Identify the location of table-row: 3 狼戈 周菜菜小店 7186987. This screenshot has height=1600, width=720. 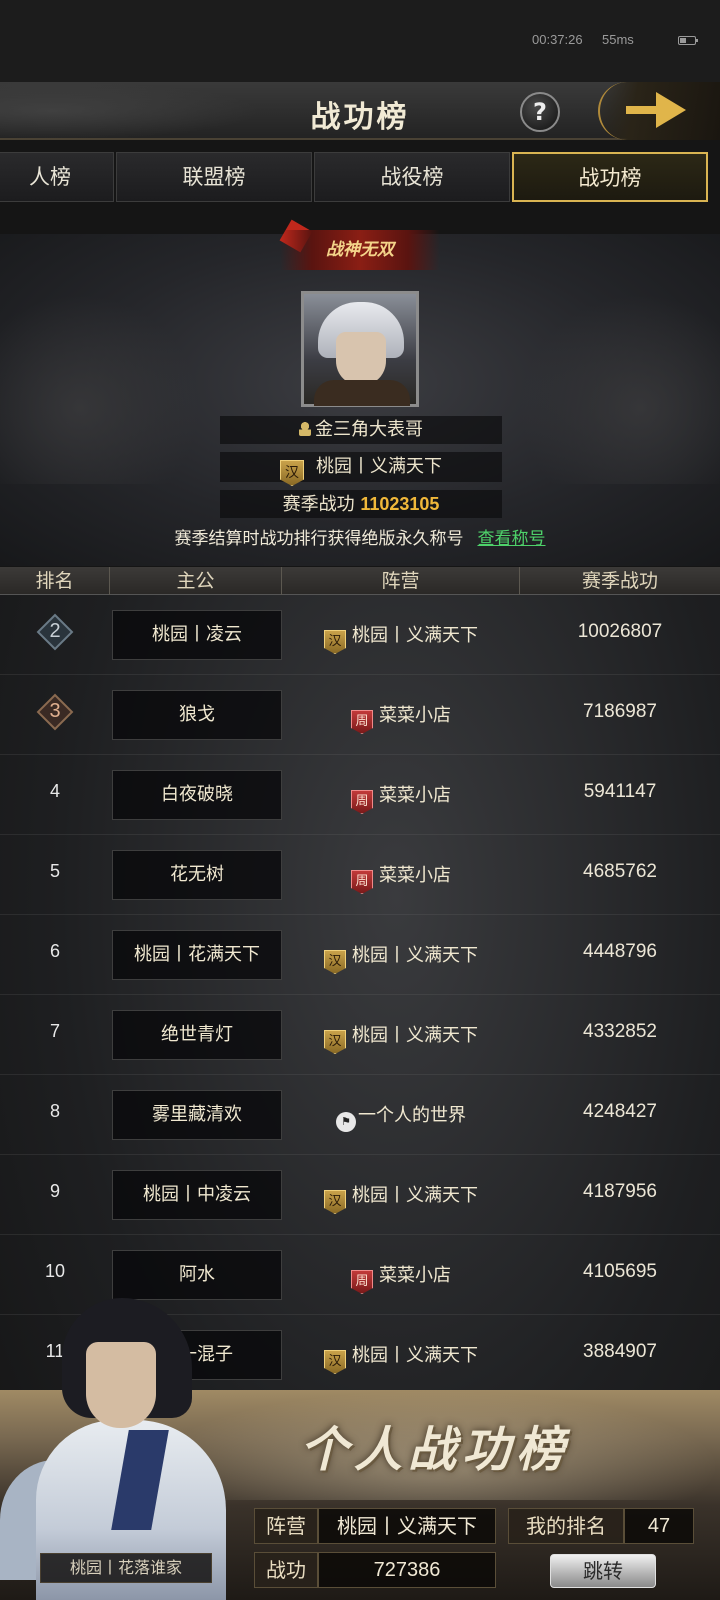
(360, 715).